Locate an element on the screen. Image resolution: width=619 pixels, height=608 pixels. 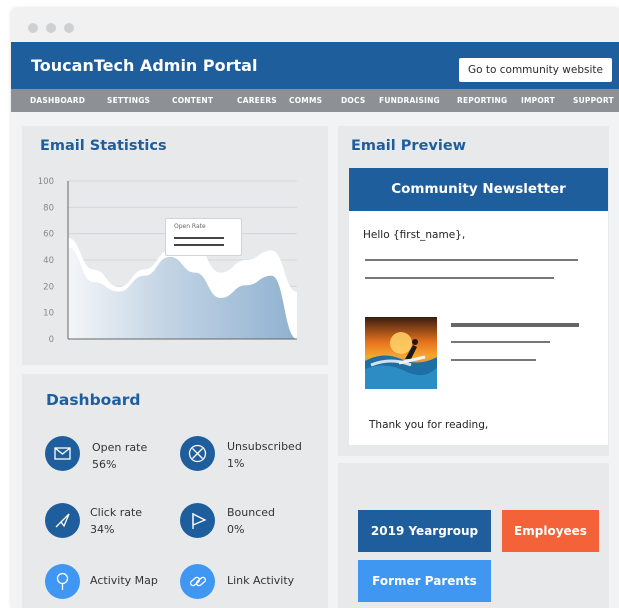
activity-map-link: Activity Map is located at coordinates (124, 580).